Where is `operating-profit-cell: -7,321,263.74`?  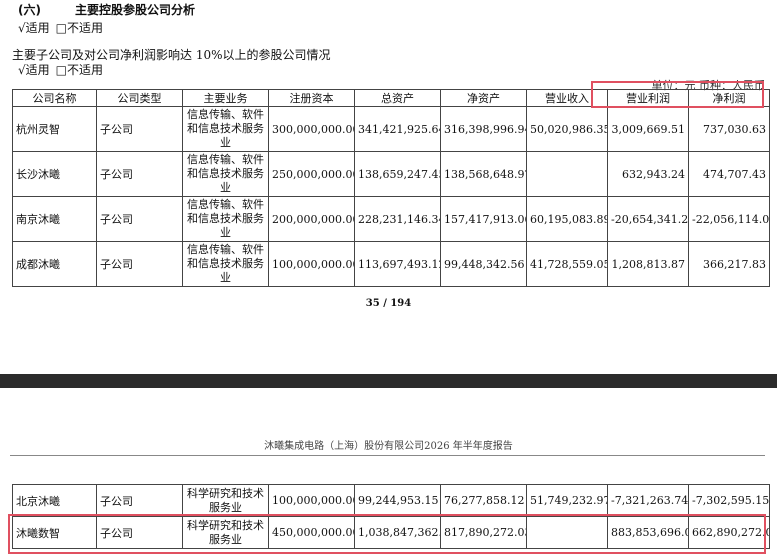 operating-profit-cell: -7,321,263.74 is located at coordinates (648, 500).